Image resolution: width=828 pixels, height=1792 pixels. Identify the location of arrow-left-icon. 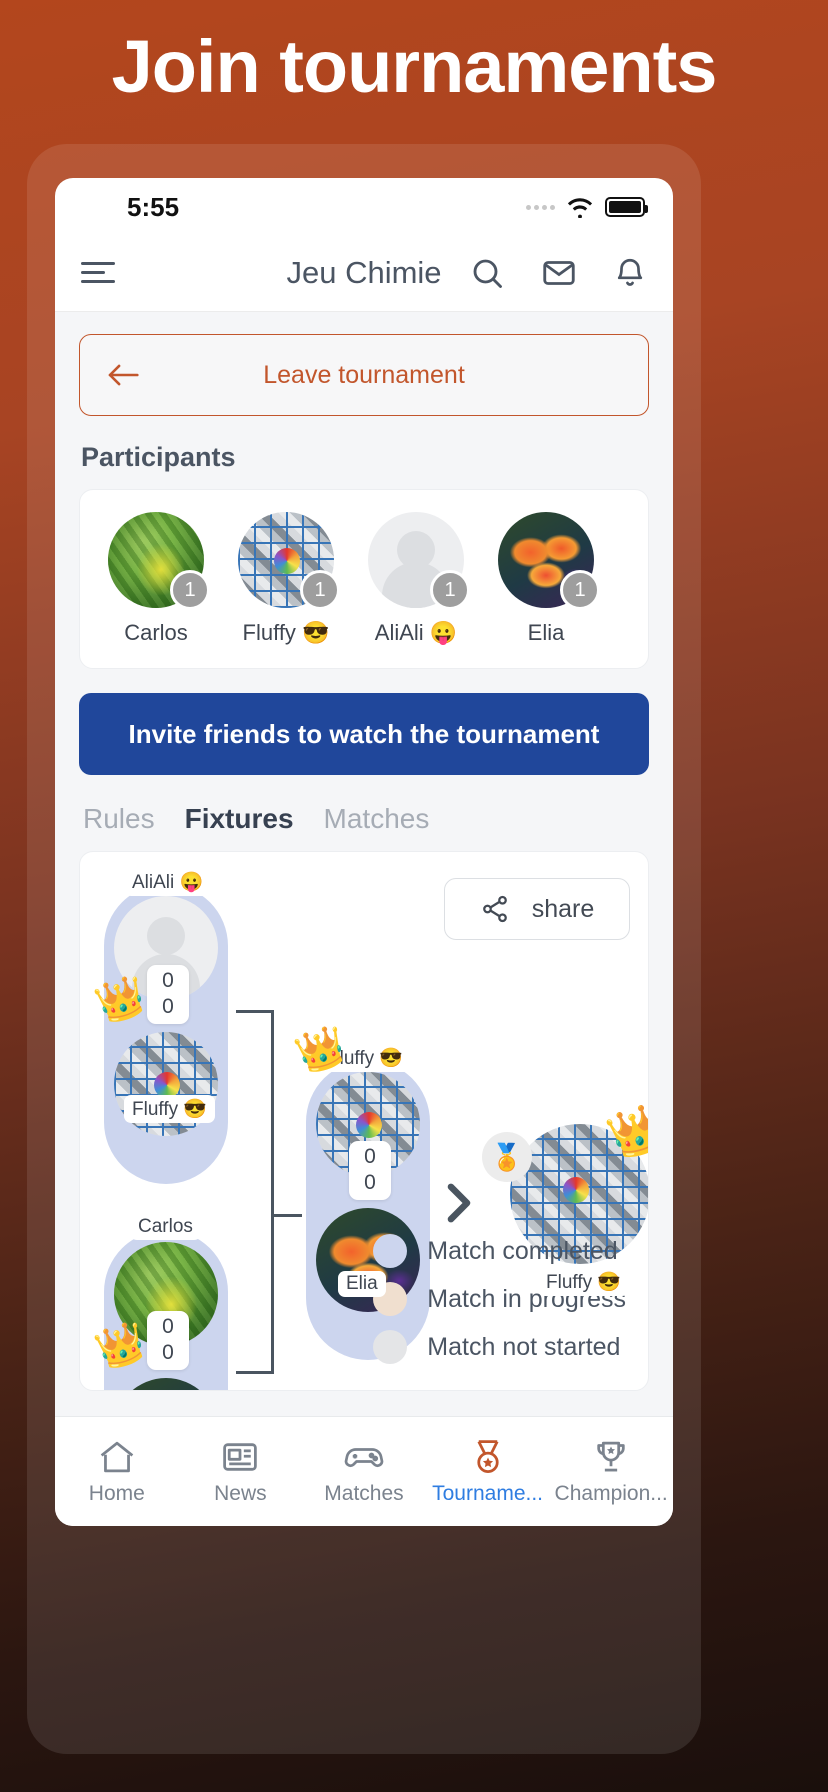
(123, 375).